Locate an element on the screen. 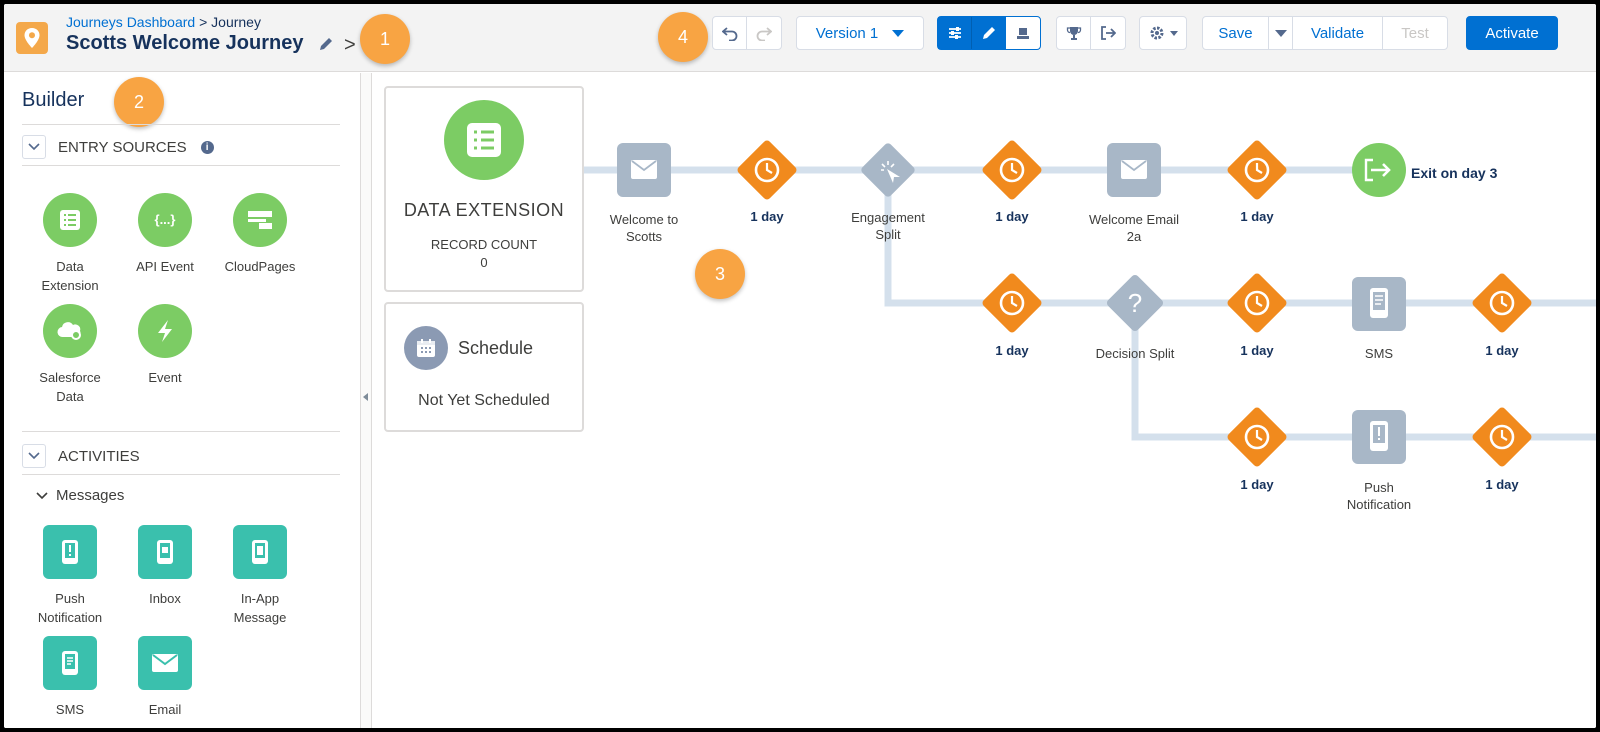 The height and width of the screenshot is (732, 1600). stamp-icon is located at coordinates (1022, 33).